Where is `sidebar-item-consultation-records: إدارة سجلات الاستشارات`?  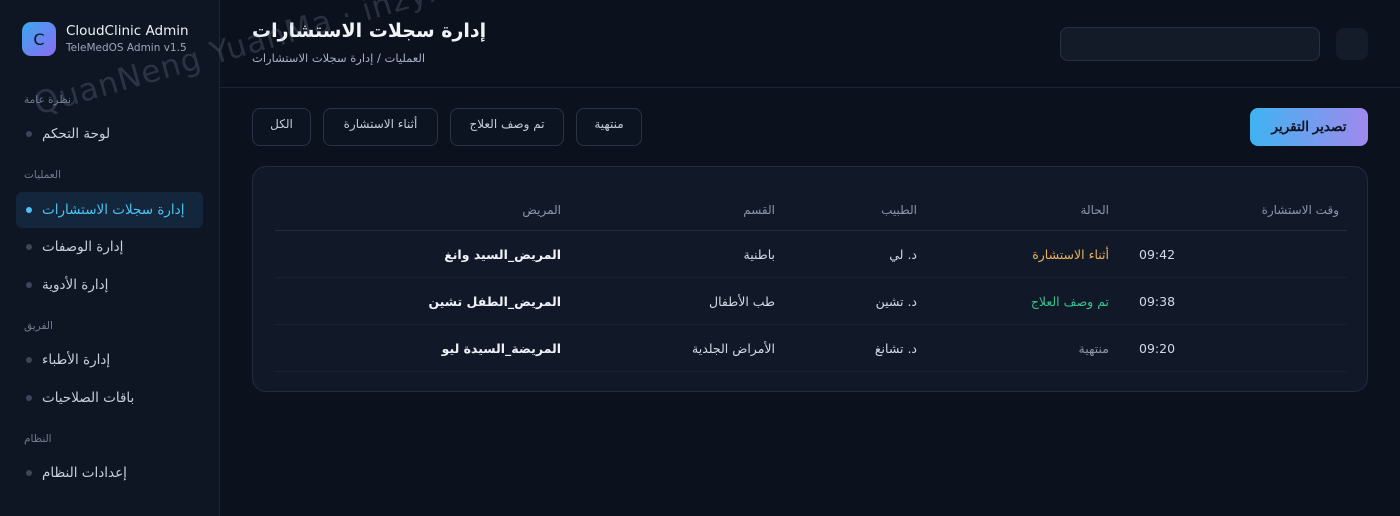 sidebar-item-consultation-records: إدارة سجلات الاستشارات is located at coordinates (109, 210).